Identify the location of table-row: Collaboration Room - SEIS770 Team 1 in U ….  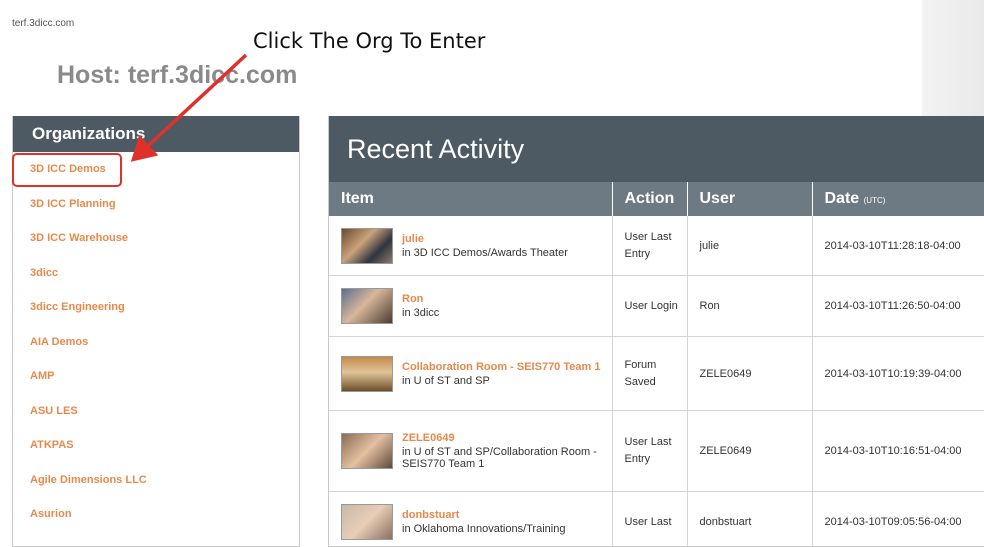
(656, 374).